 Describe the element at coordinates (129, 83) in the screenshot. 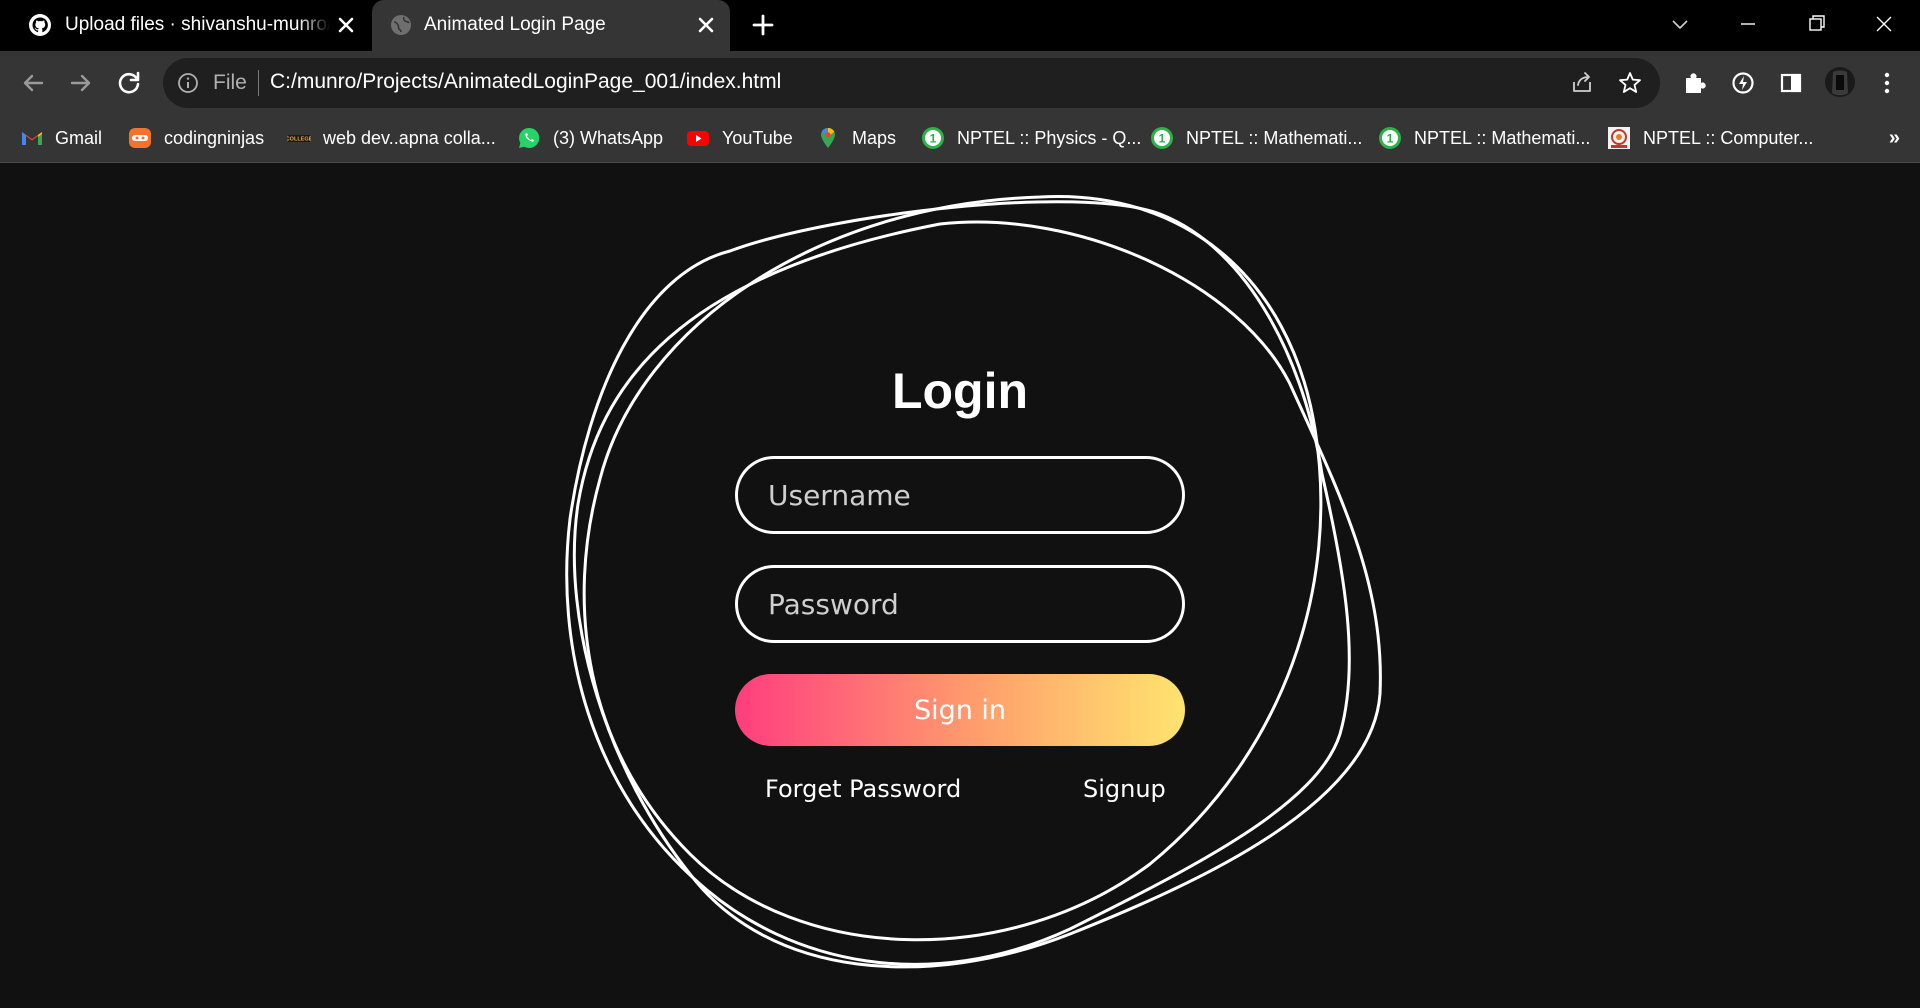

I see `reload-icon` at that location.